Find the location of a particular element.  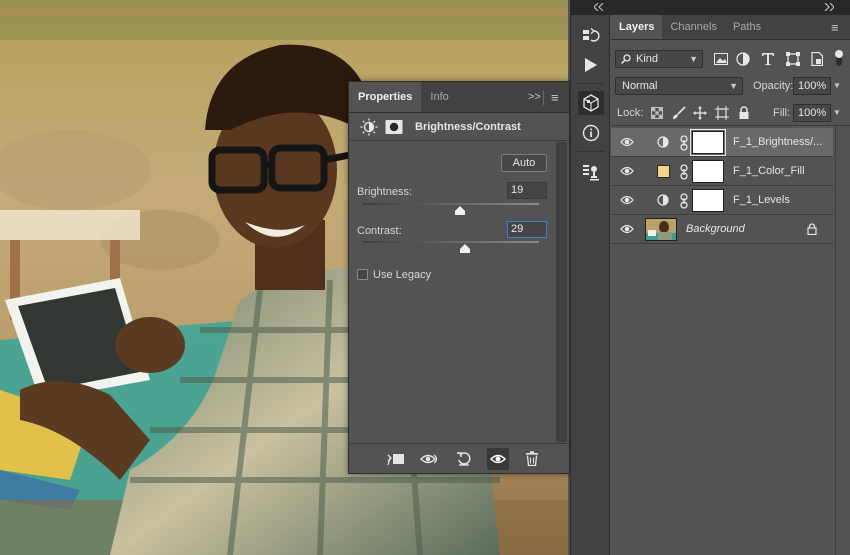

layer-thumbnail is located at coordinates (661, 229).